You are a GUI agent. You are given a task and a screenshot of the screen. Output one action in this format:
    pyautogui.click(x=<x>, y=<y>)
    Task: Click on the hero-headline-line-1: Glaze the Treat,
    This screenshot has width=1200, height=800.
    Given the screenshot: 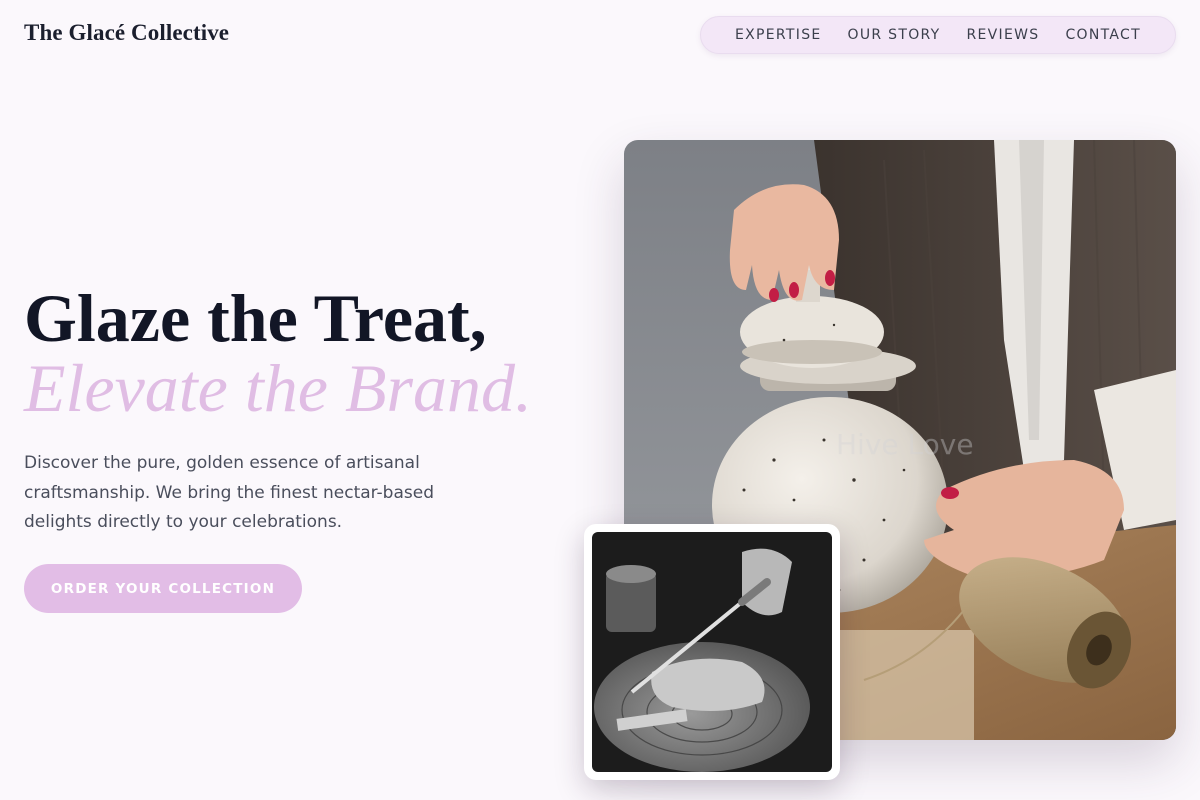 What is the action you would take?
    pyautogui.click(x=255, y=318)
    